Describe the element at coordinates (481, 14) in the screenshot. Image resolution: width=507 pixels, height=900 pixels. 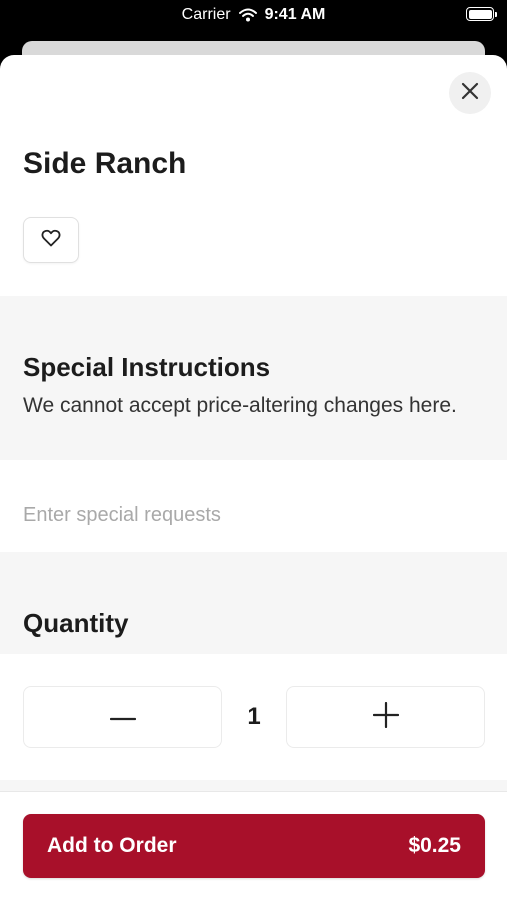
I see `battery-icon` at that location.